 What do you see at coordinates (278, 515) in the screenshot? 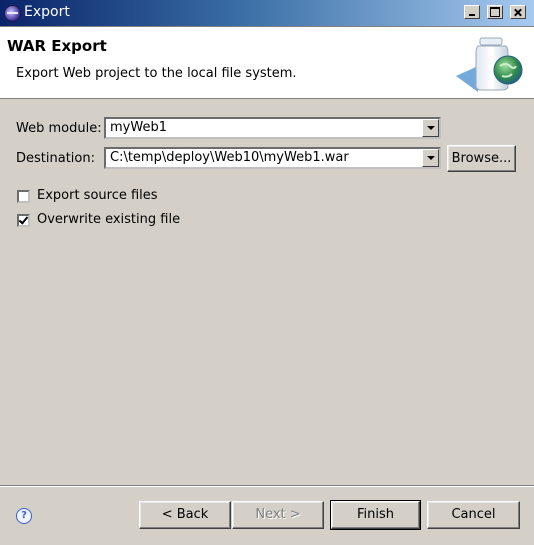
I see `next-button: Next >` at bounding box center [278, 515].